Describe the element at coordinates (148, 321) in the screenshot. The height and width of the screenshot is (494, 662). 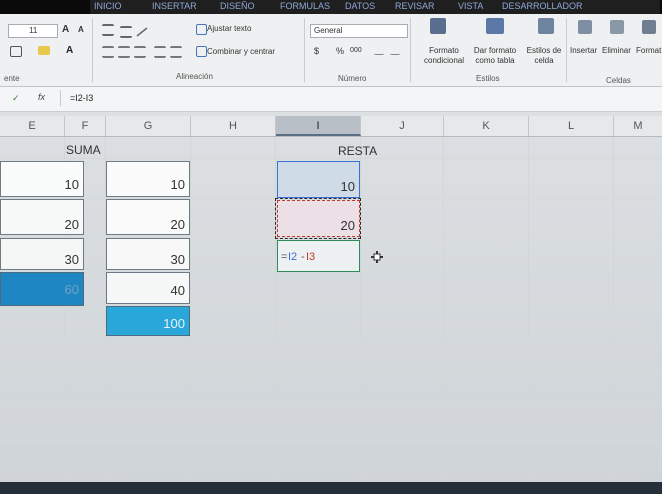
I see `suma-g-total-cell: 100` at that location.